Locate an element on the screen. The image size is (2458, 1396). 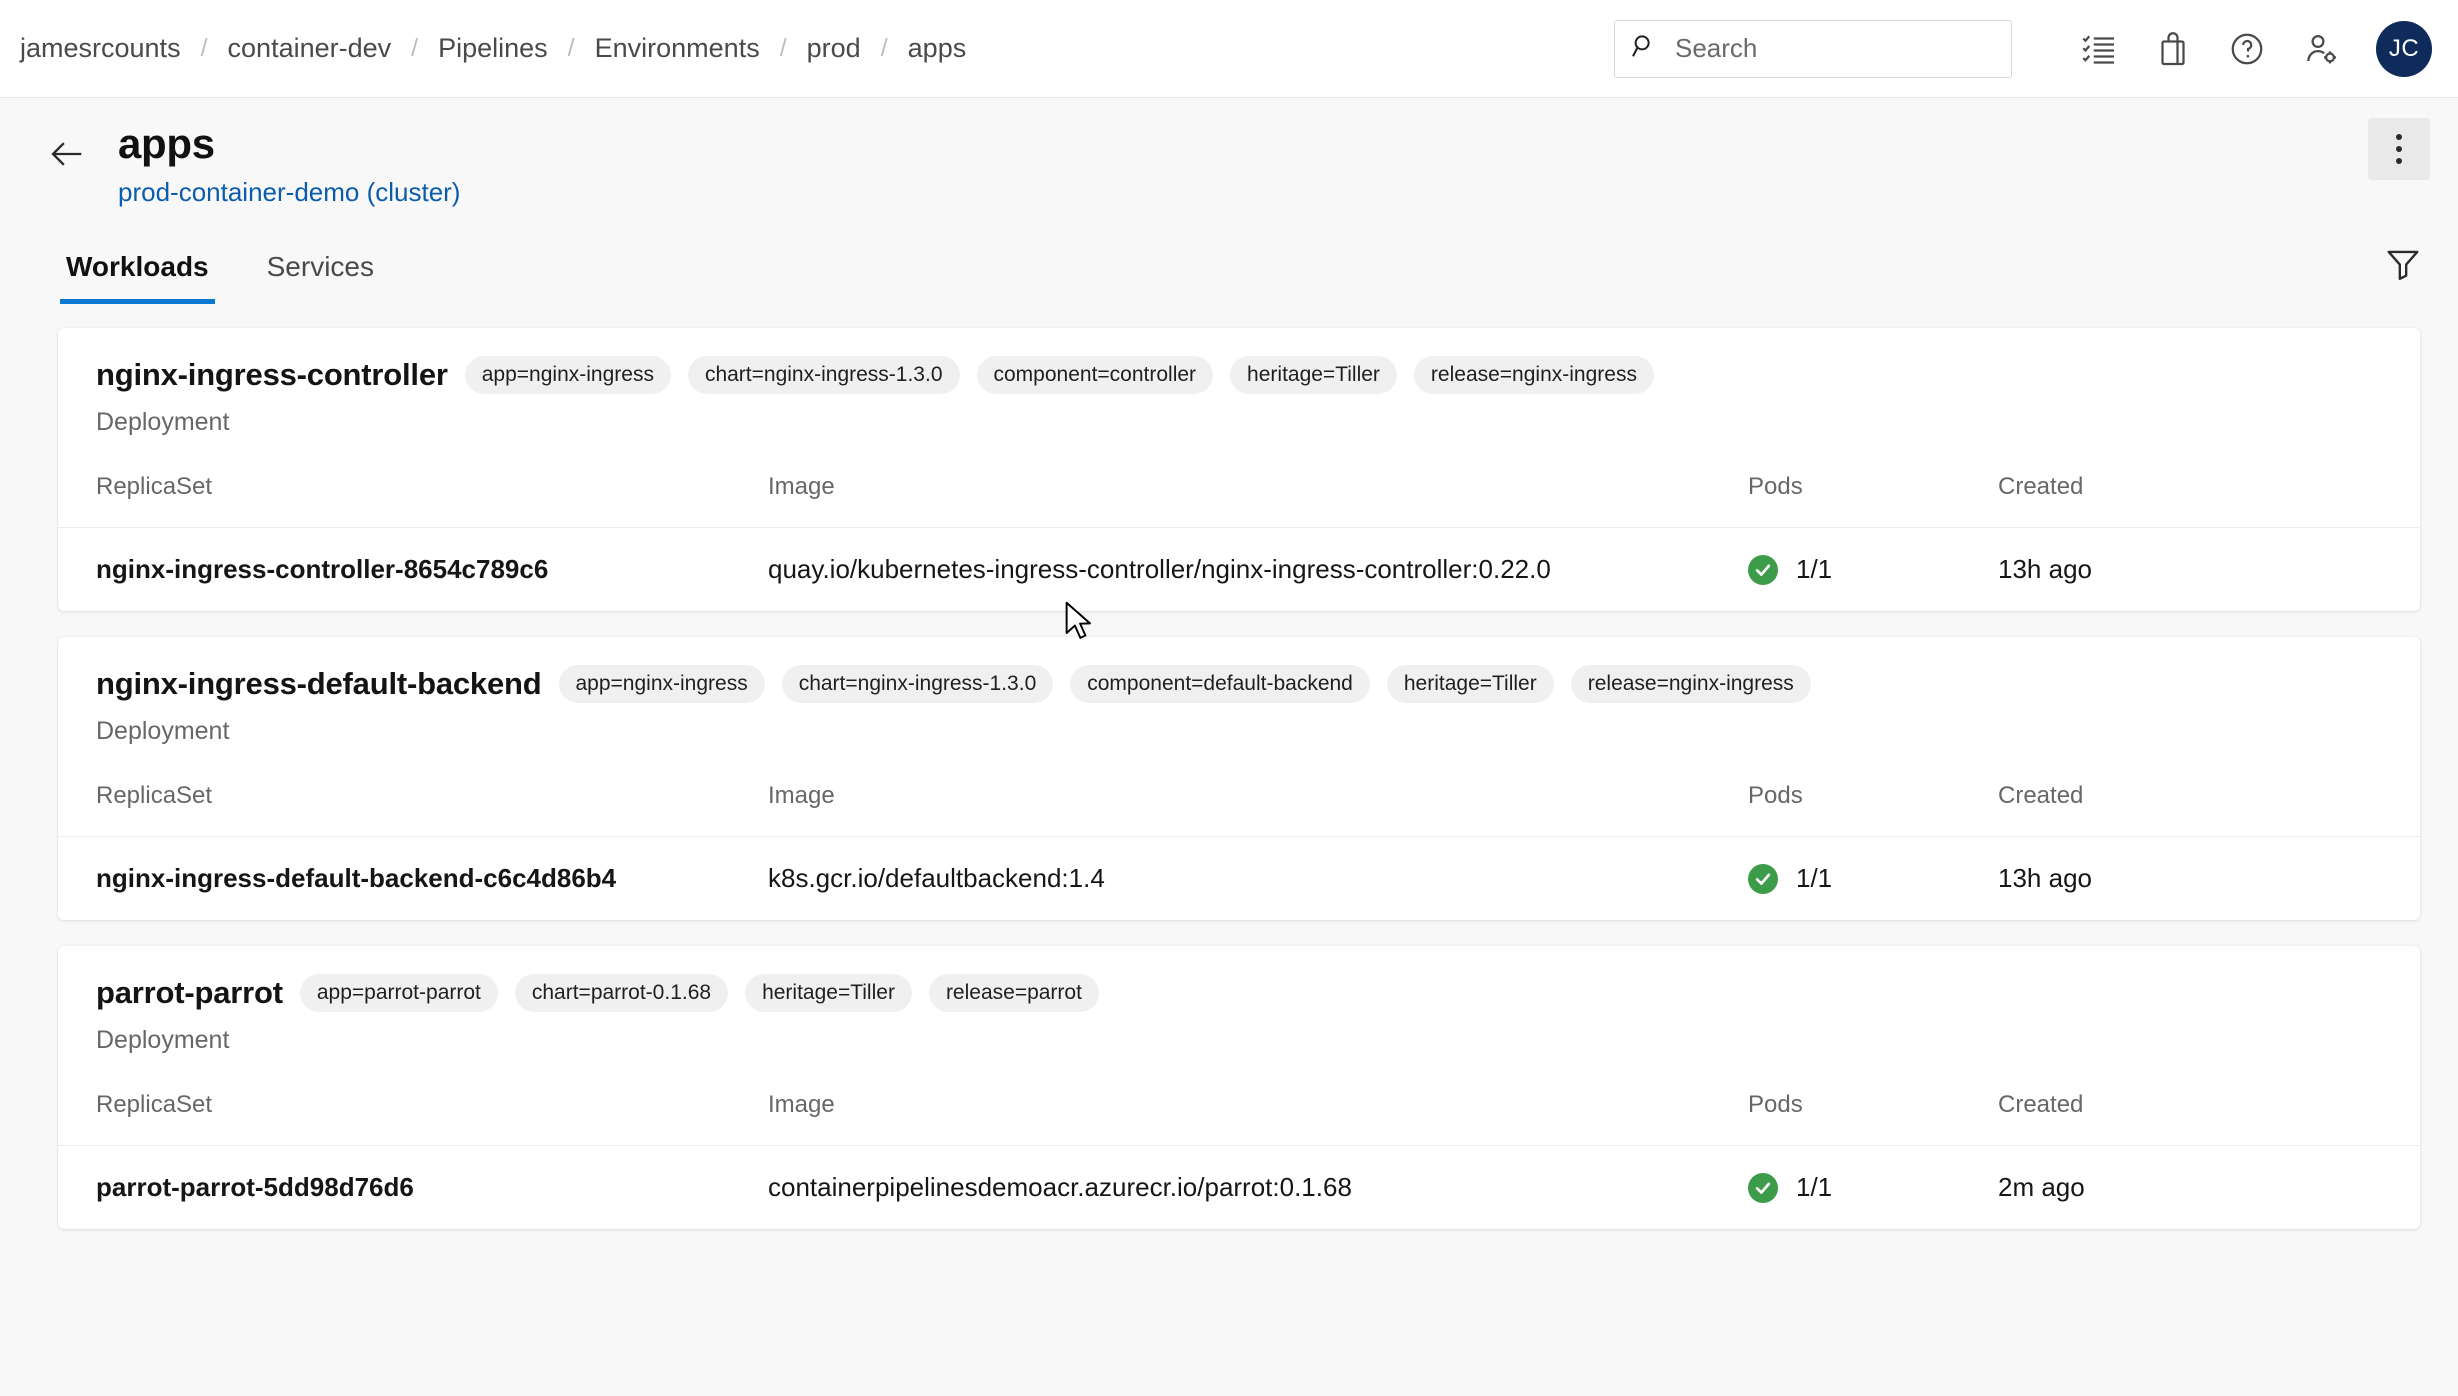
help-circle-icon is located at coordinates (2247, 49).